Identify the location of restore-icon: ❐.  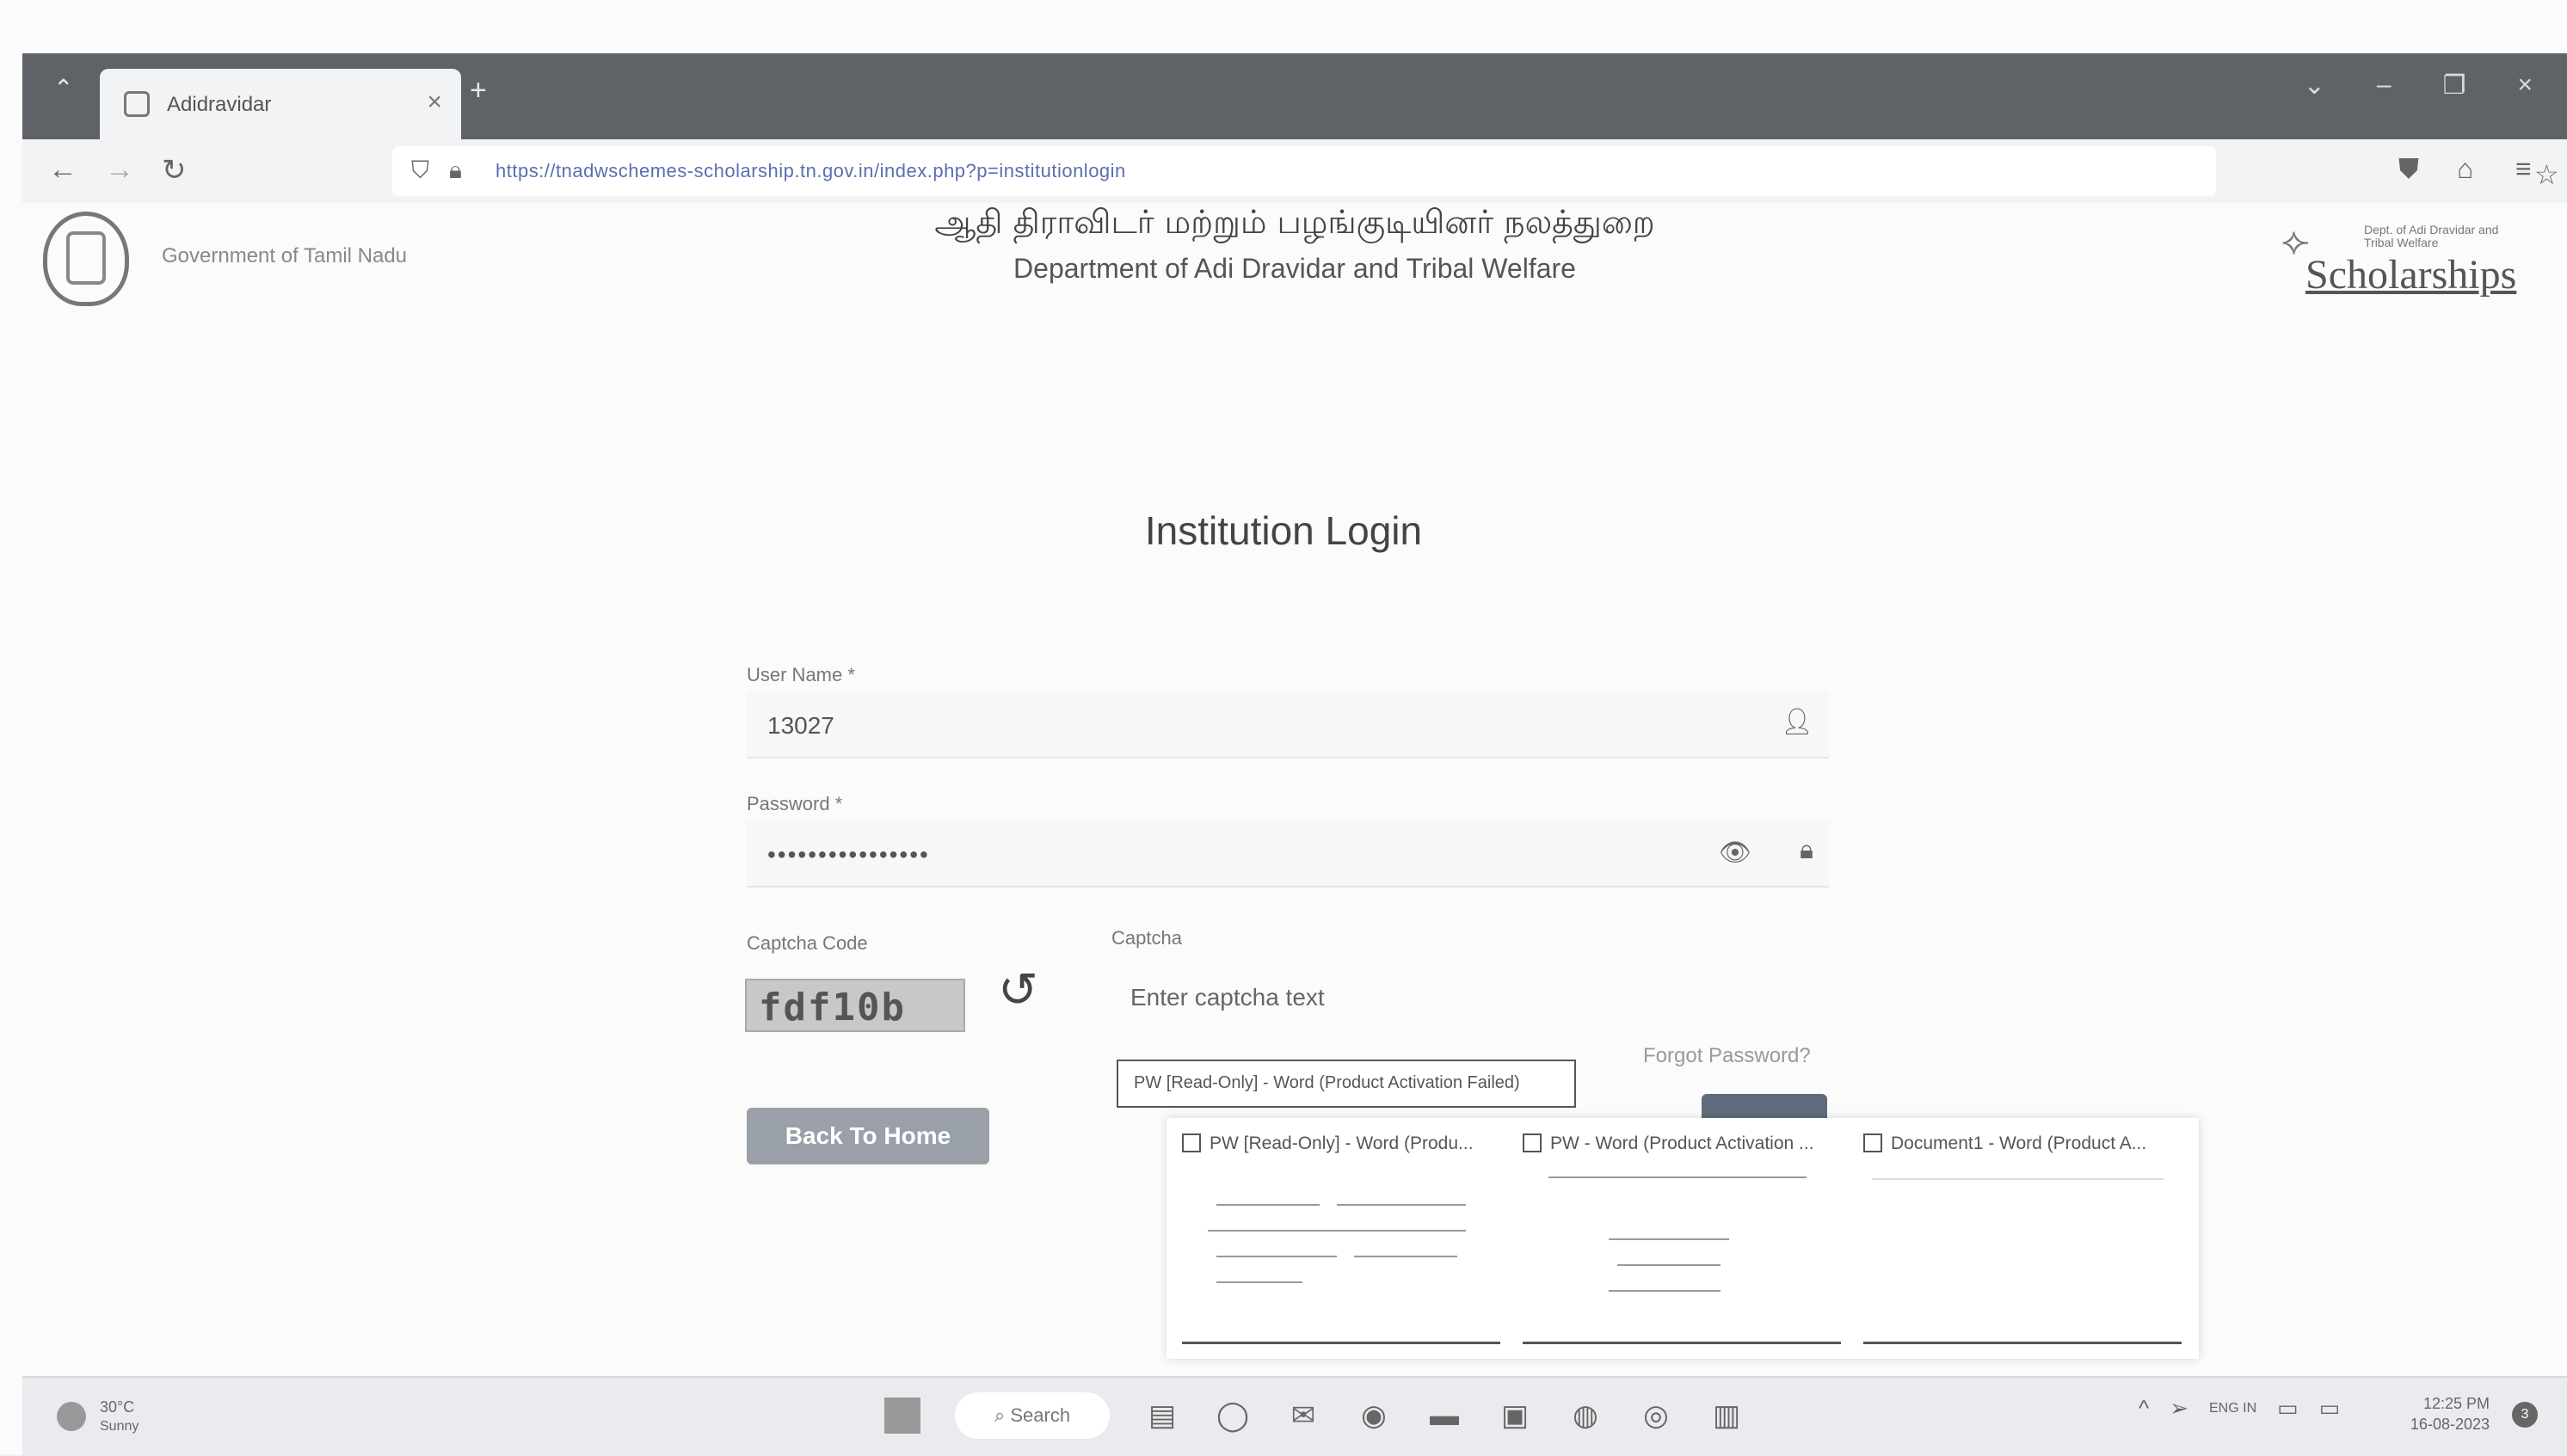
(2454, 86).